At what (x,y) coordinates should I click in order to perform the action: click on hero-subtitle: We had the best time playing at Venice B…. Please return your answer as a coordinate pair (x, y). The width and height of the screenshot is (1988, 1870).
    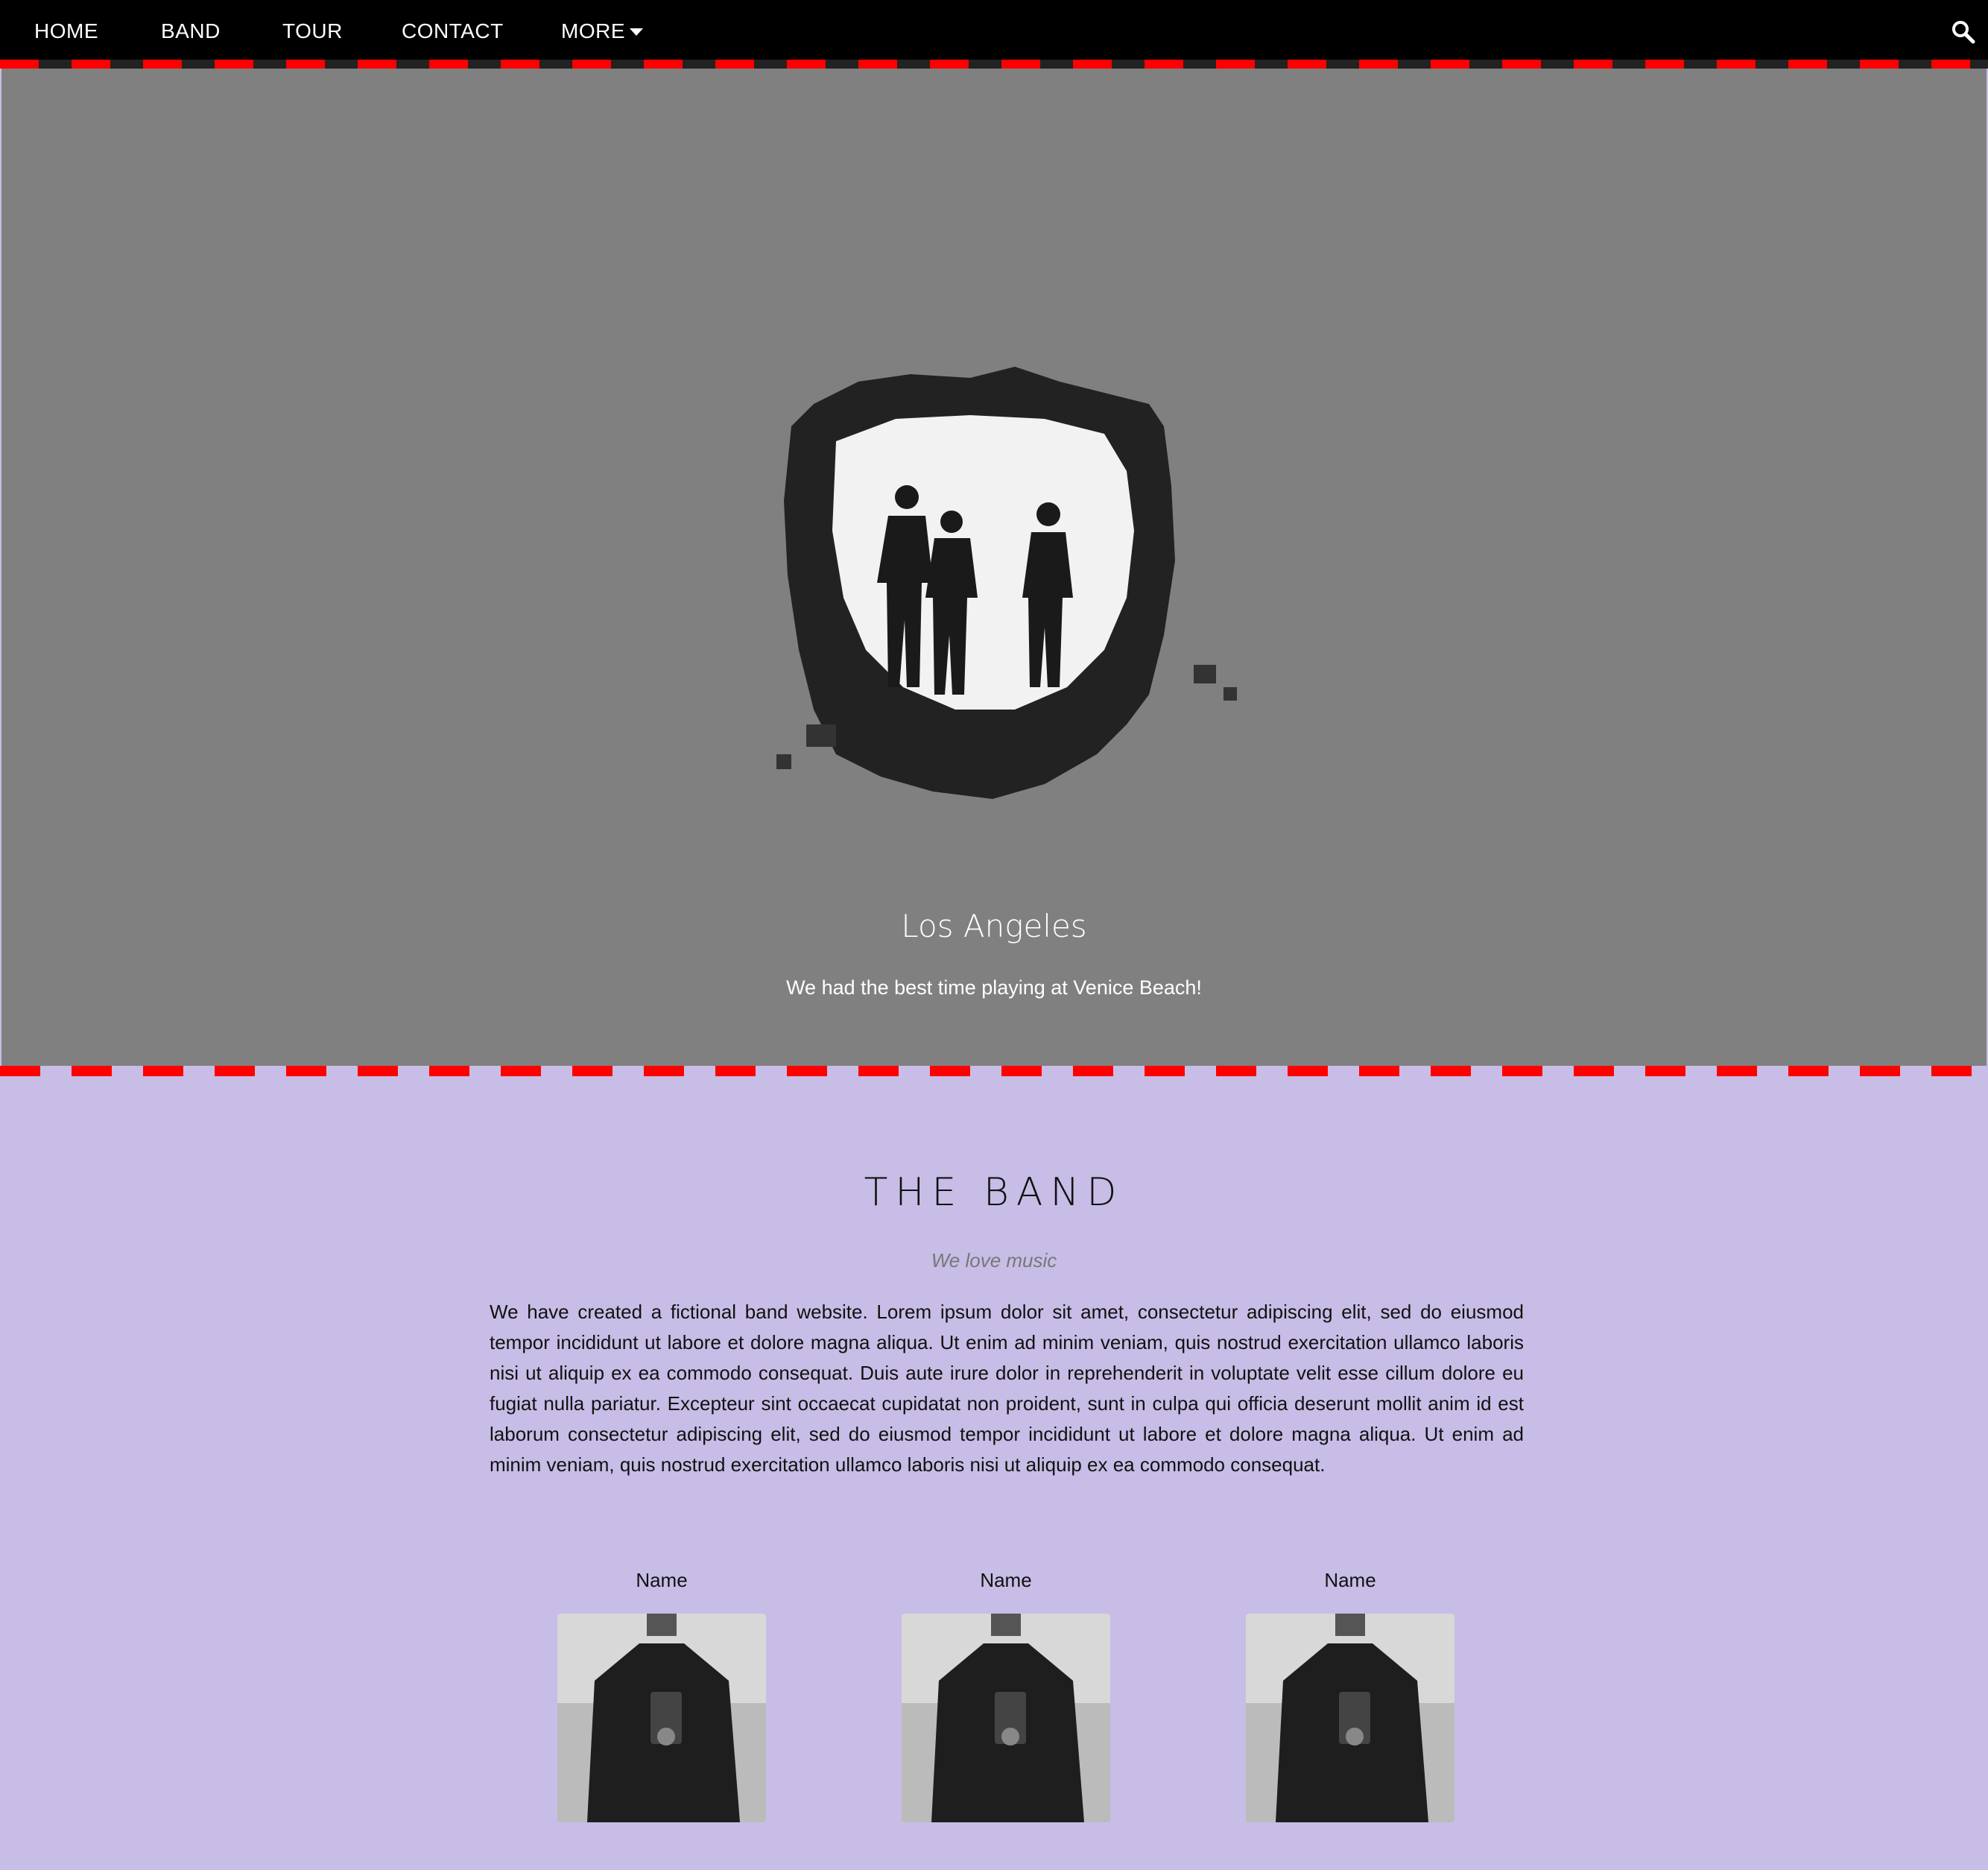
    Looking at the image, I should click on (994, 987).